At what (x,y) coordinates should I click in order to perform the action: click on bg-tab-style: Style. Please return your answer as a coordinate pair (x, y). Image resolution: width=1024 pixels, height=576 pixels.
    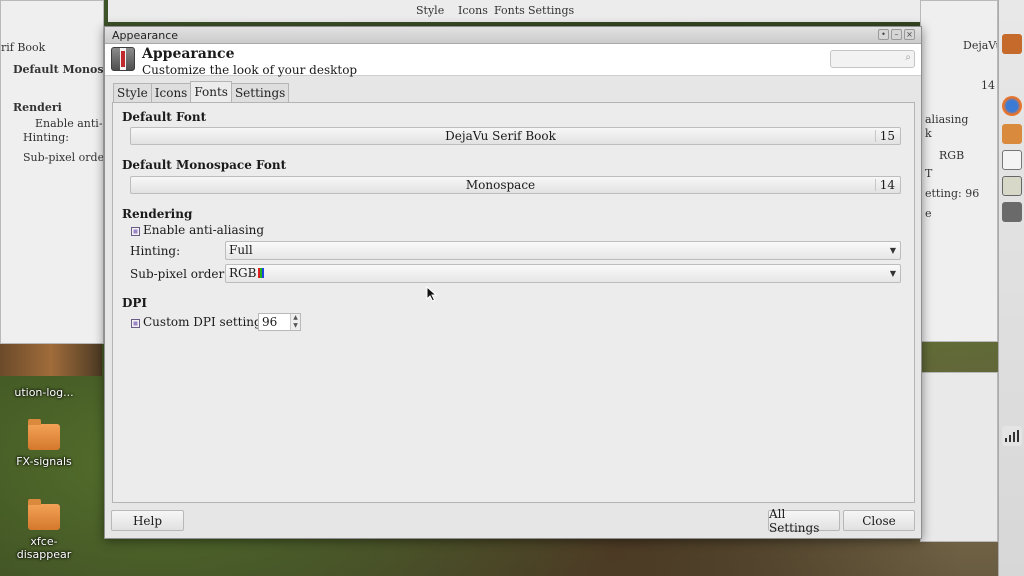
    Looking at the image, I should click on (430, 10).